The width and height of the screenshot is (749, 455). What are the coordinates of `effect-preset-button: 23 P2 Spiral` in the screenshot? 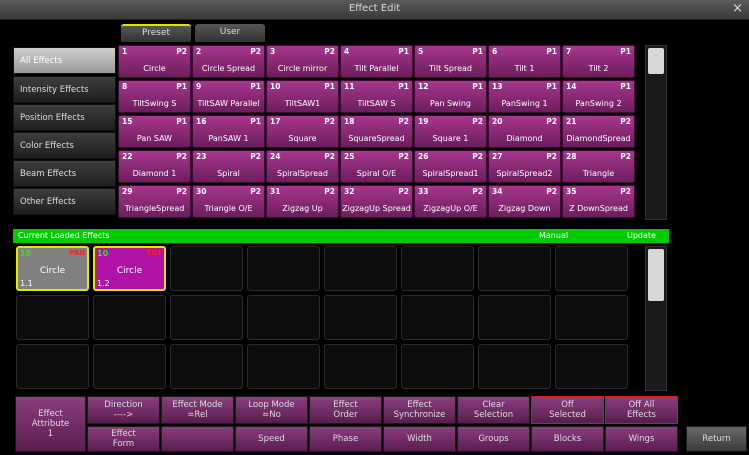 It's located at (228, 166).